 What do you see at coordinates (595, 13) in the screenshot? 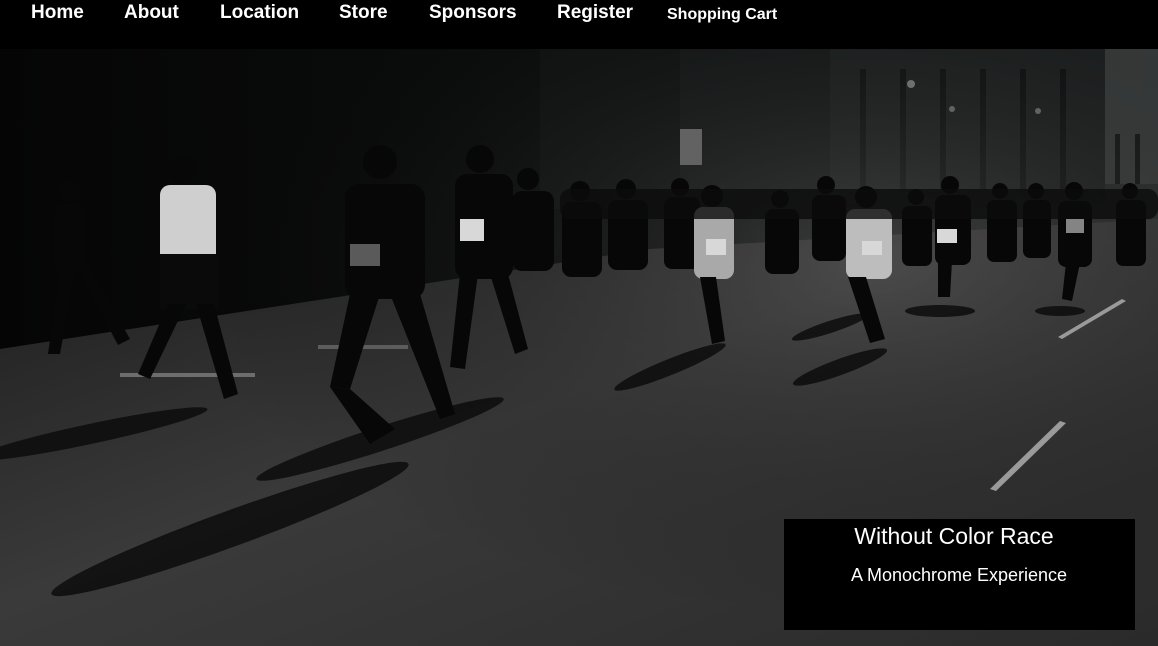
I see `nav-register-link: Register` at bounding box center [595, 13].